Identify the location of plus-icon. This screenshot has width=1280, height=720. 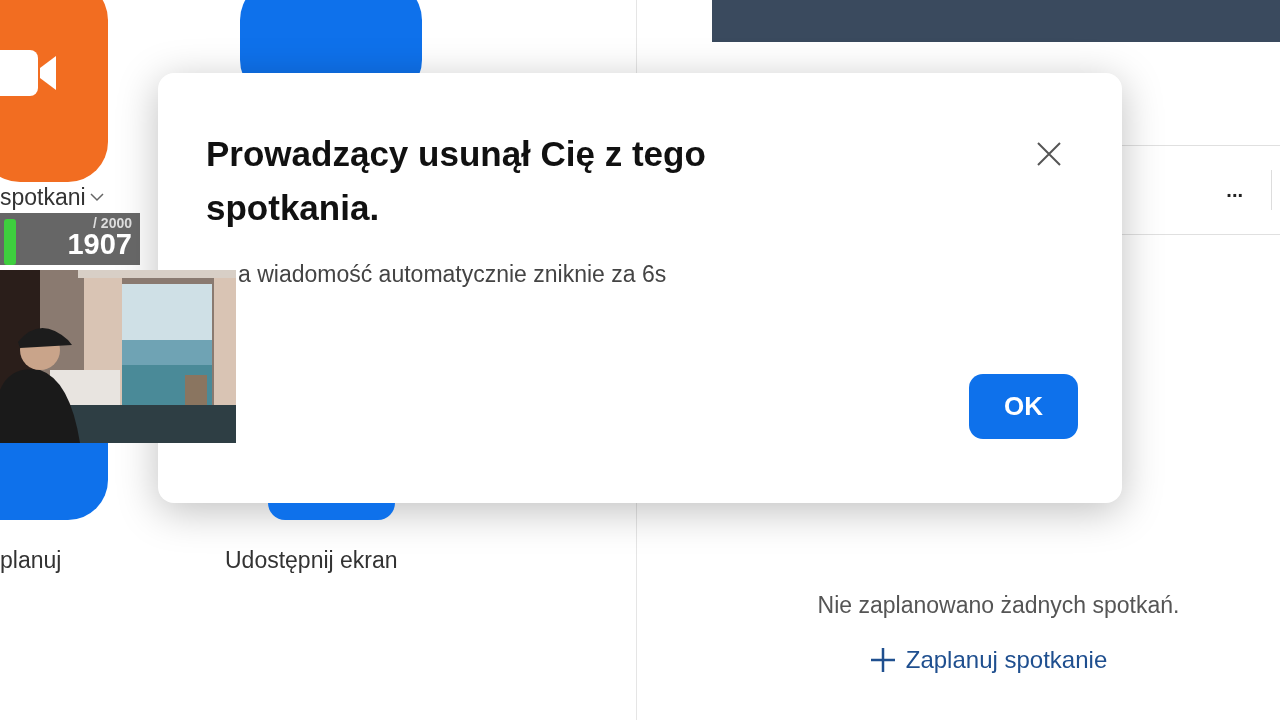
(882, 660).